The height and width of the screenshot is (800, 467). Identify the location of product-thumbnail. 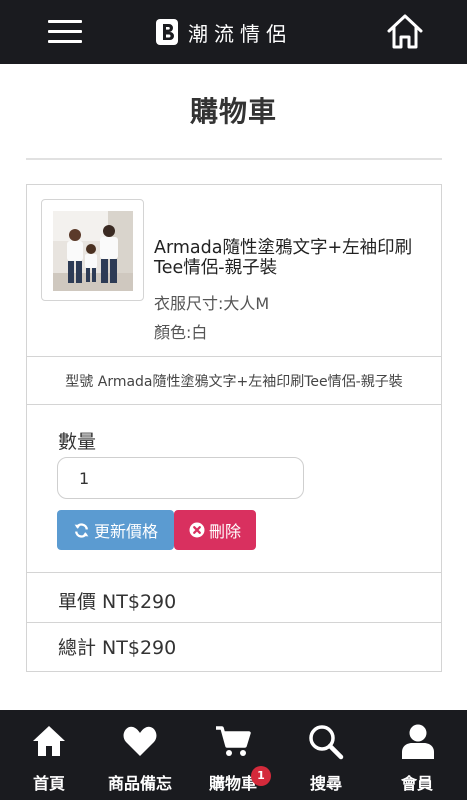
(92, 250).